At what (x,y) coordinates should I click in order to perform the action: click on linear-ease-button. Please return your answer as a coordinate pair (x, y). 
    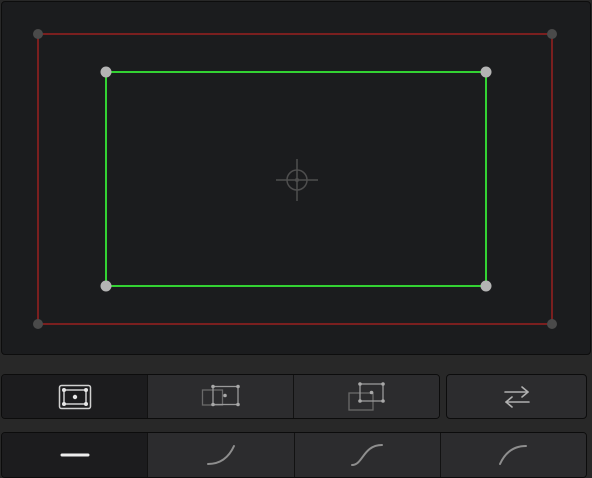
    Looking at the image, I should click on (75, 455).